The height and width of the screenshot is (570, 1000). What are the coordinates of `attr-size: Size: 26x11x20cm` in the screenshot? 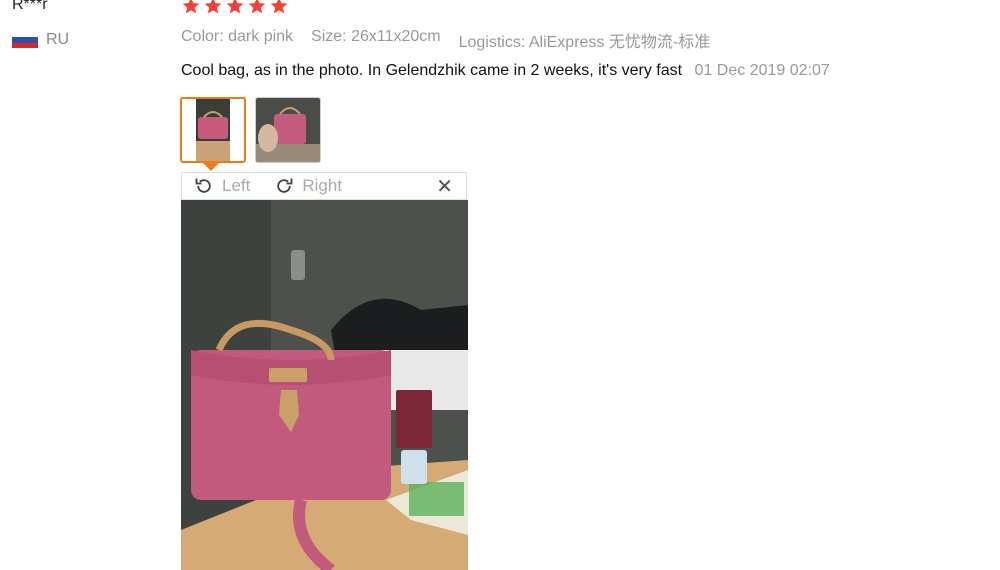 It's located at (376, 36).